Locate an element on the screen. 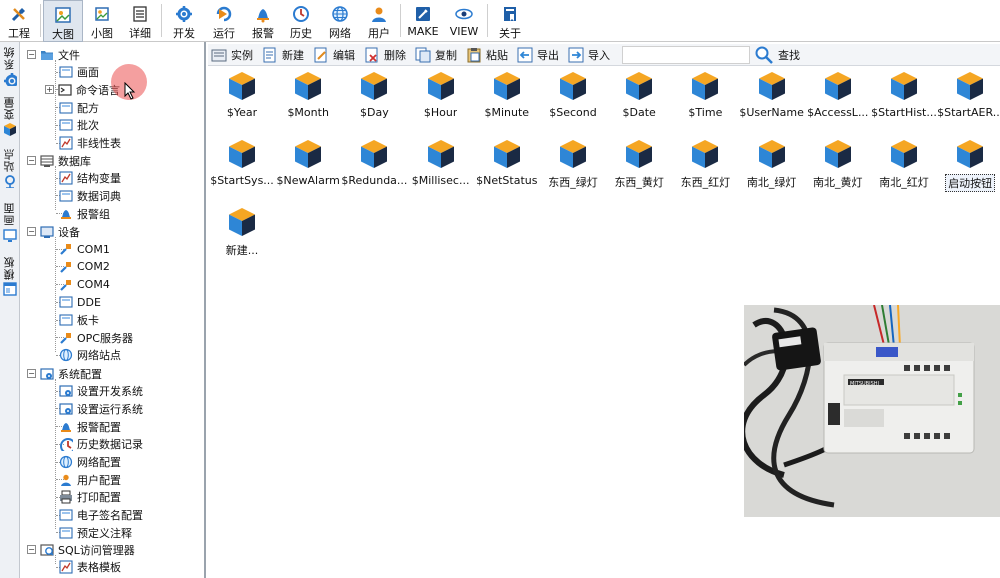 The image size is (1000, 578). toolbar-button-4: 开发 is located at coordinates (184, 21).